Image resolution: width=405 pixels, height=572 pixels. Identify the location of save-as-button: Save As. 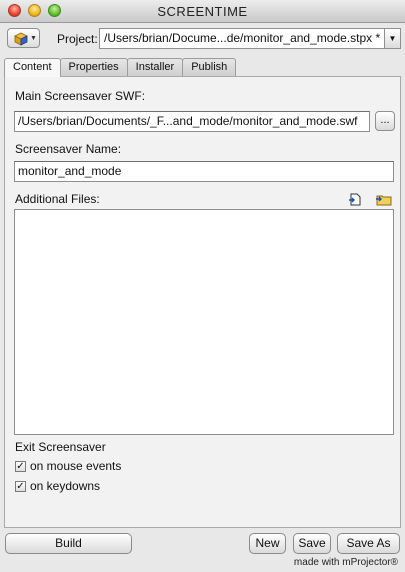
(368, 543).